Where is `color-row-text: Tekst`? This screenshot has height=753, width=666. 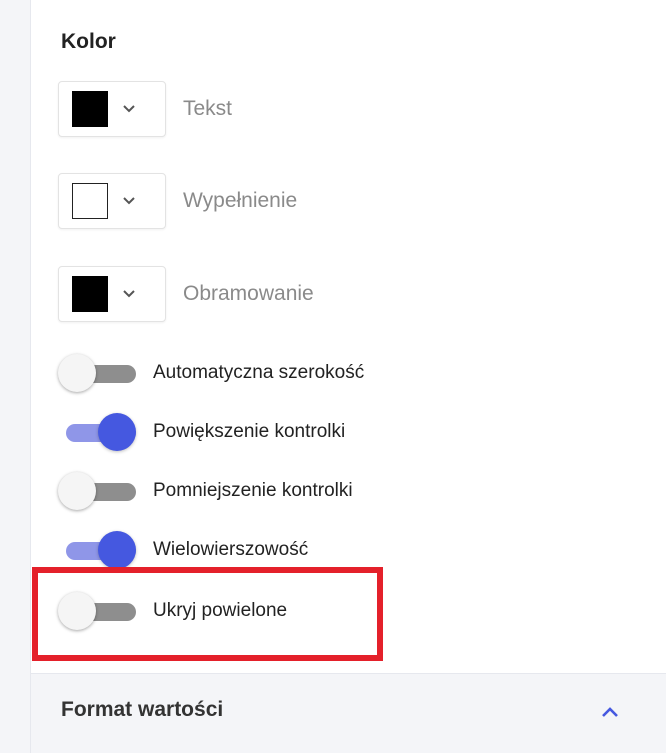
color-row-text: Tekst is located at coordinates (145, 109).